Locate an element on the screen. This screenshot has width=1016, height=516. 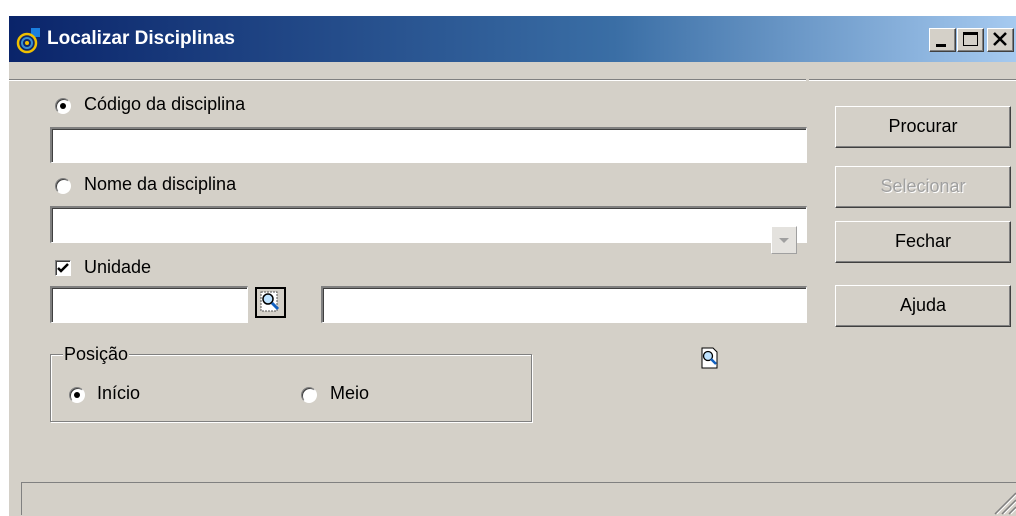
separator-line is located at coordinates (512, 80).